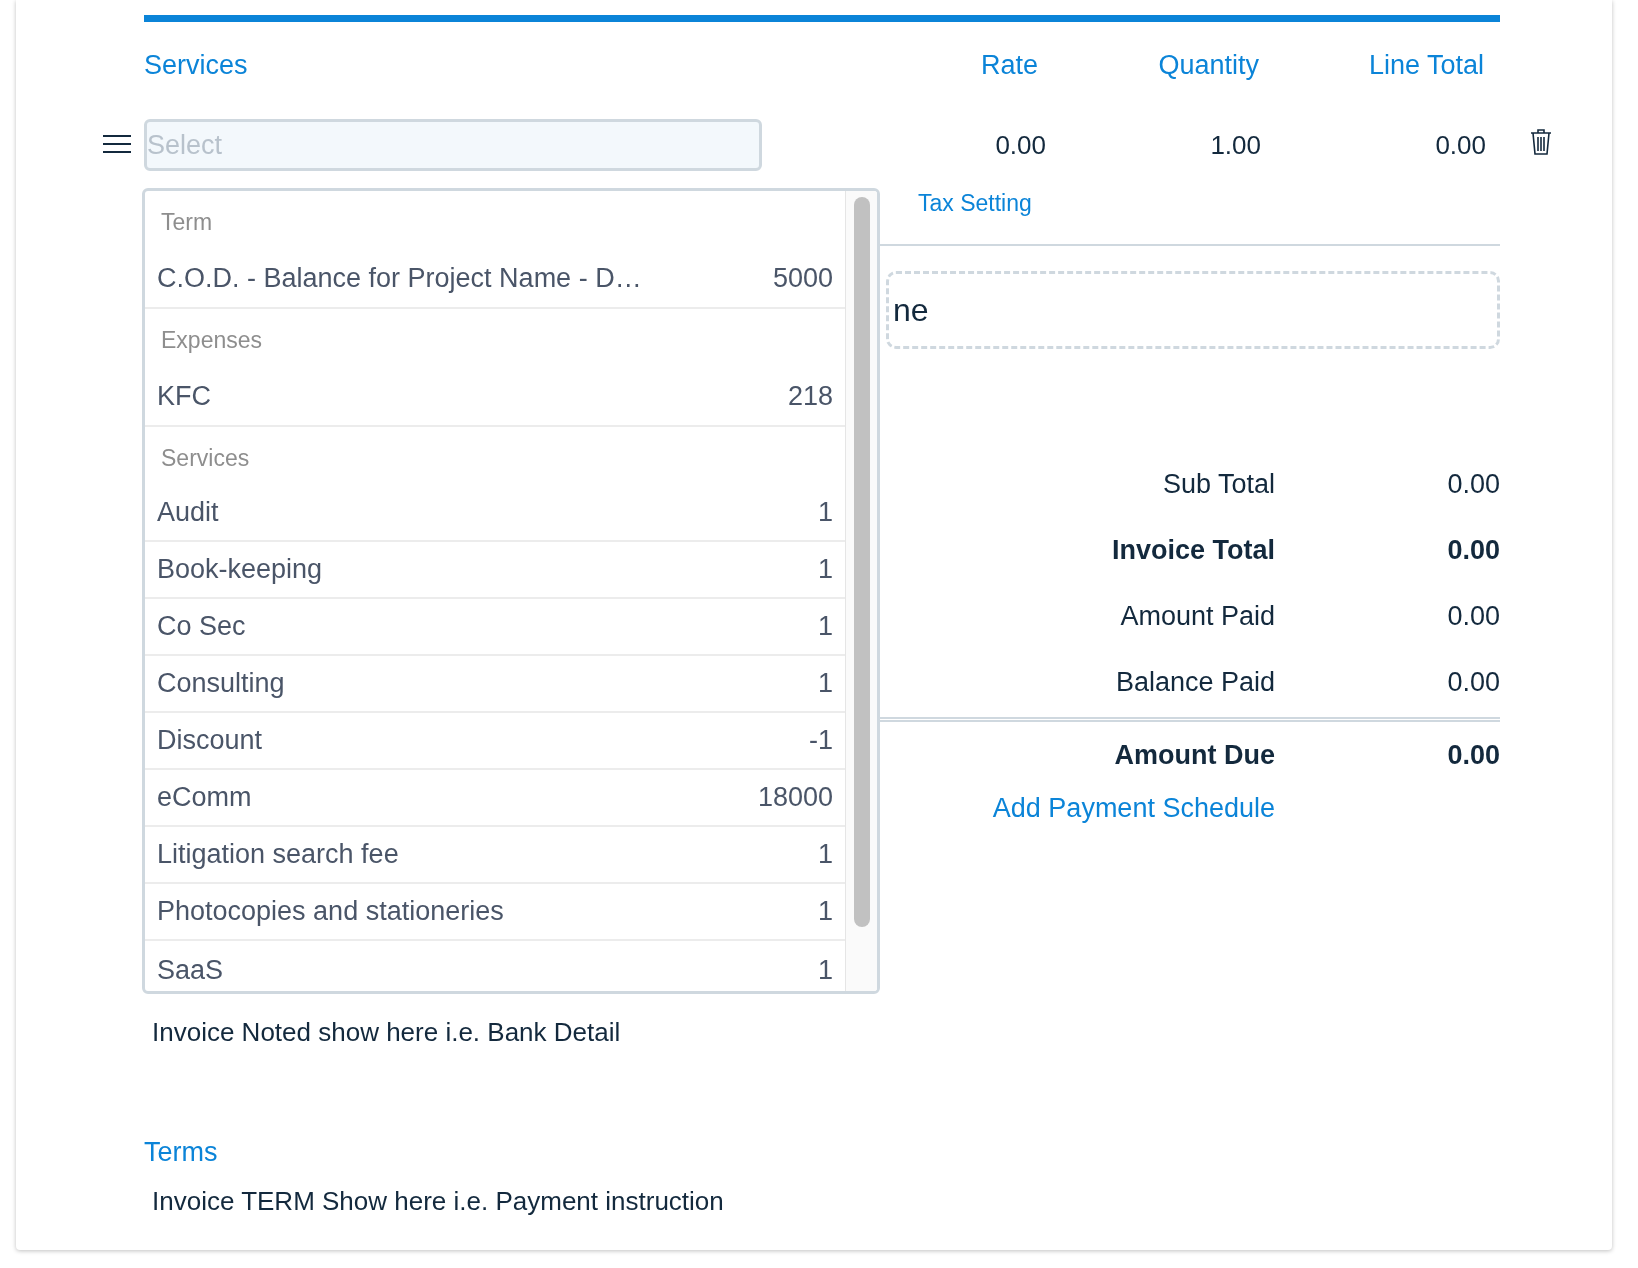  I want to click on total-label: Amount Paid, so click(1197, 616).